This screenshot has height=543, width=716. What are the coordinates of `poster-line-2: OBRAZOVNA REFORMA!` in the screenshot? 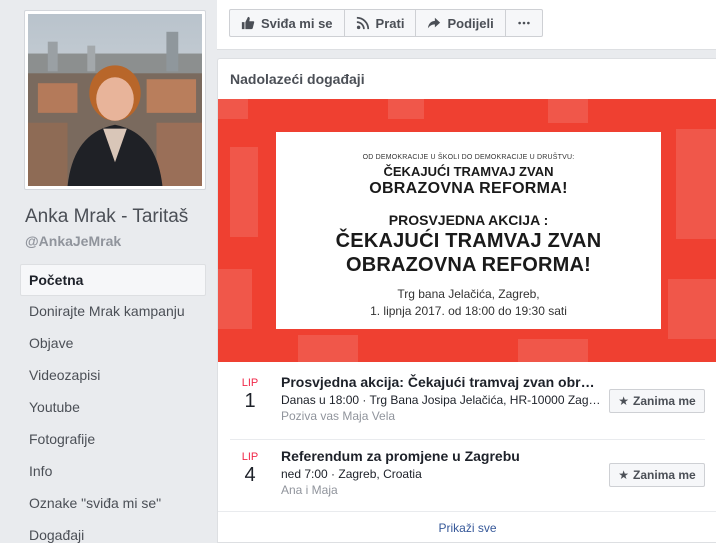 It's located at (468, 188).